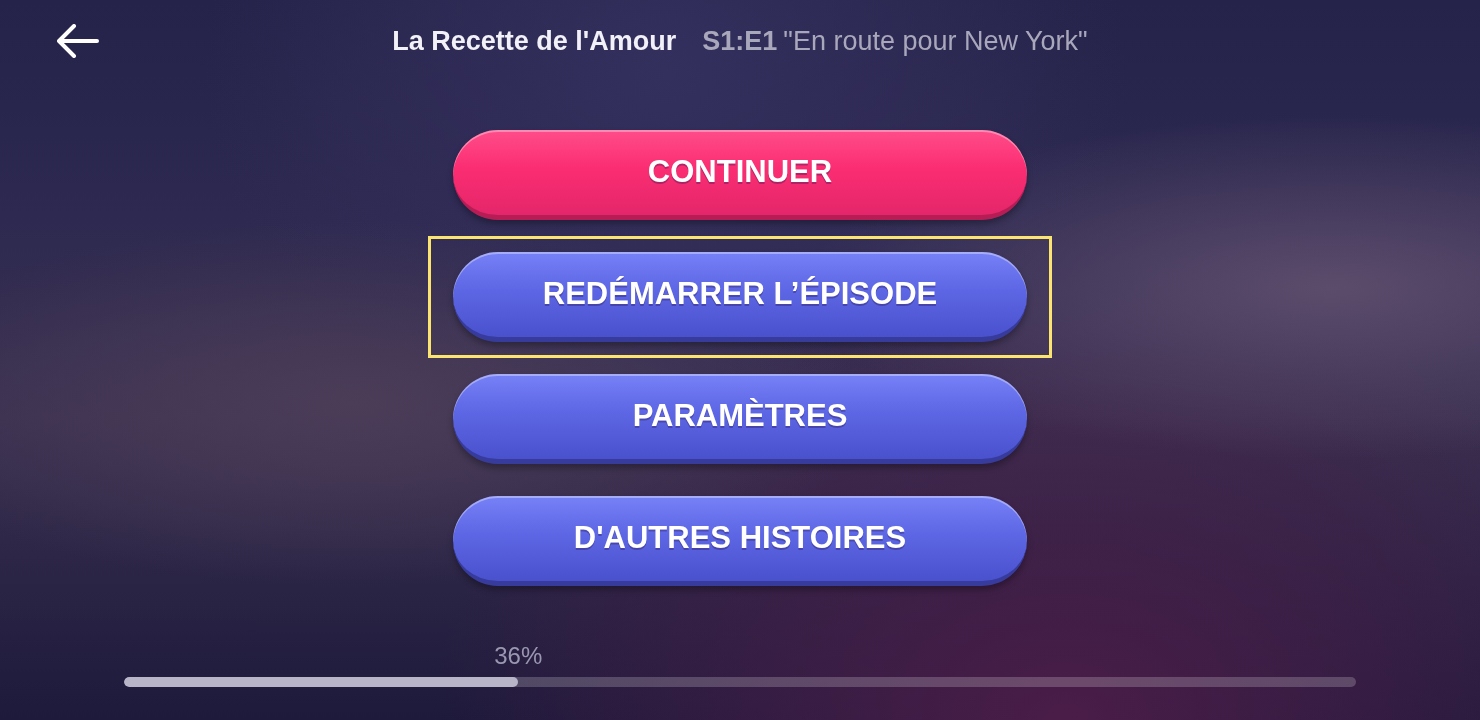  What do you see at coordinates (740, 541) in the screenshot?
I see `menu-button: D'AUTRES HISTOIRES` at bounding box center [740, 541].